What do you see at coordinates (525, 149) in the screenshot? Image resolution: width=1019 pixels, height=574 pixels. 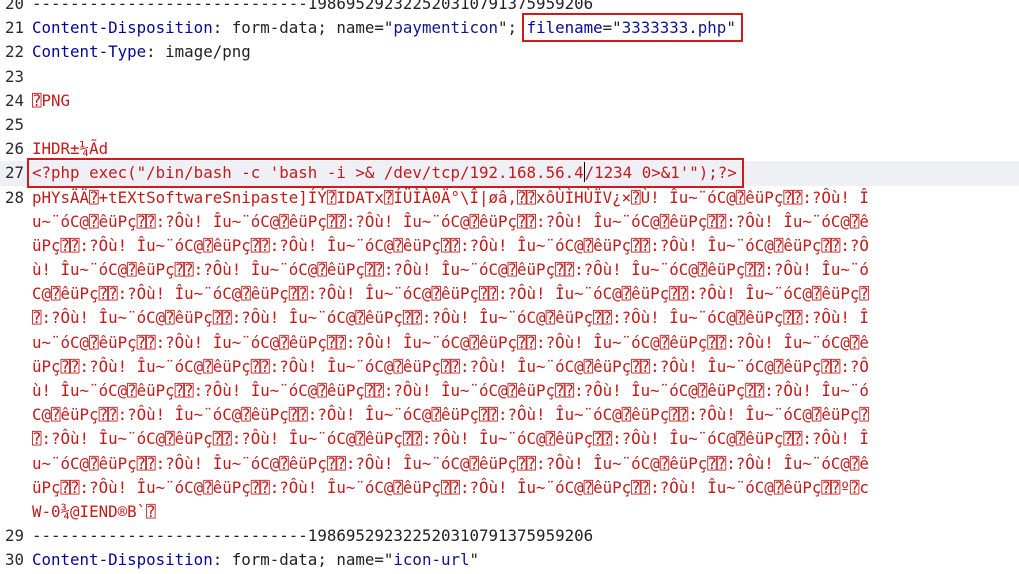 I see `line-content: IHDR±¼Ãd` at bounding box center [525, 149].